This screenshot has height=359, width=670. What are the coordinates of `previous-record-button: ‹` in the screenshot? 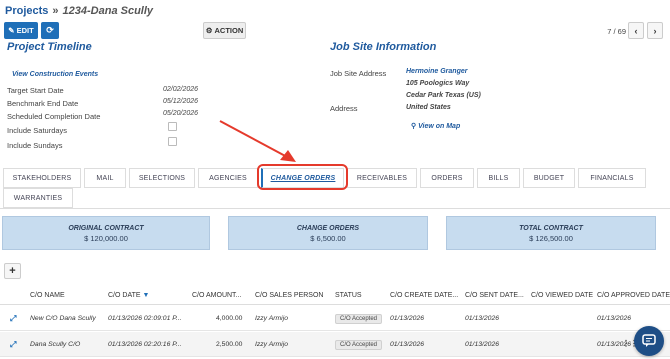 It's located at (636, 30).